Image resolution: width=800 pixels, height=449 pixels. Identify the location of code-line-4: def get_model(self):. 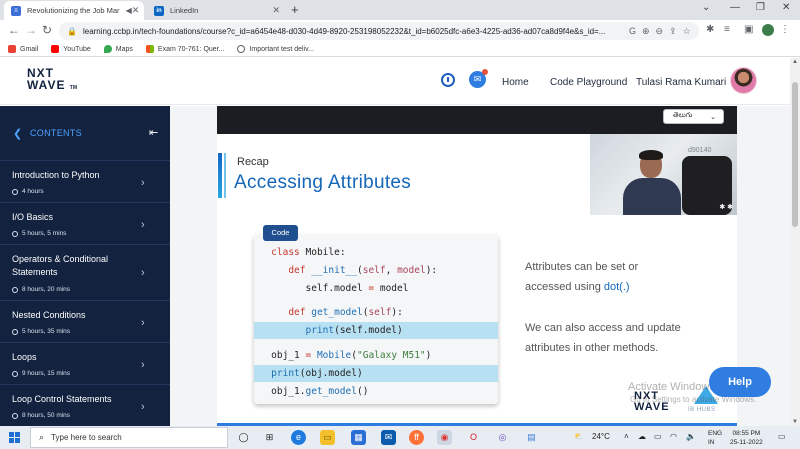
(345, 312).